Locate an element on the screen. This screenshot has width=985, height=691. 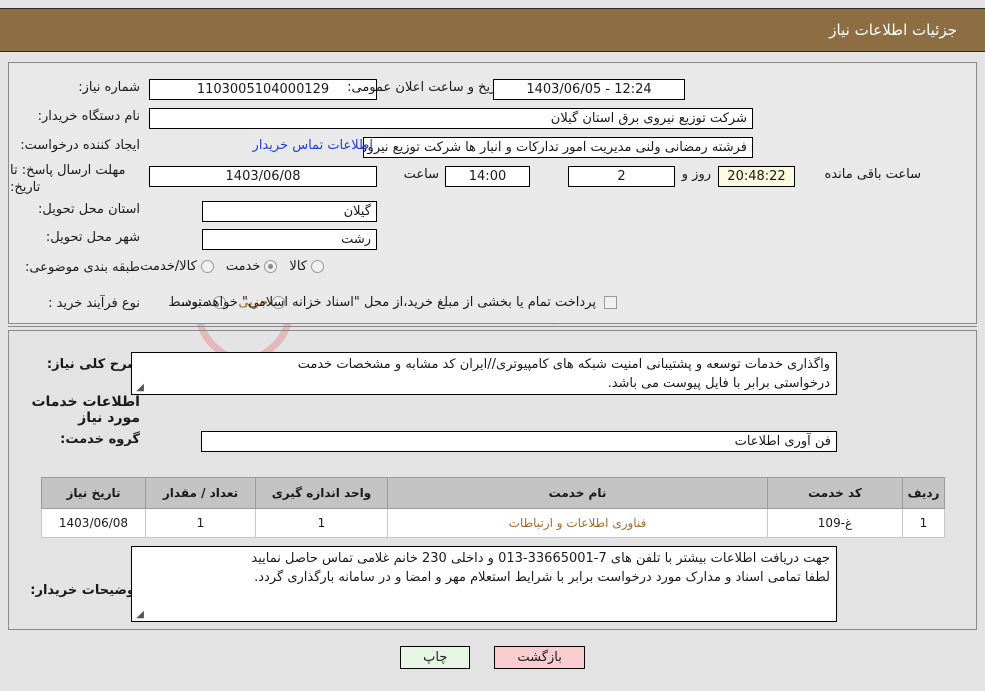
city-field-wrap: رشت is located at coordinates (289, 239).